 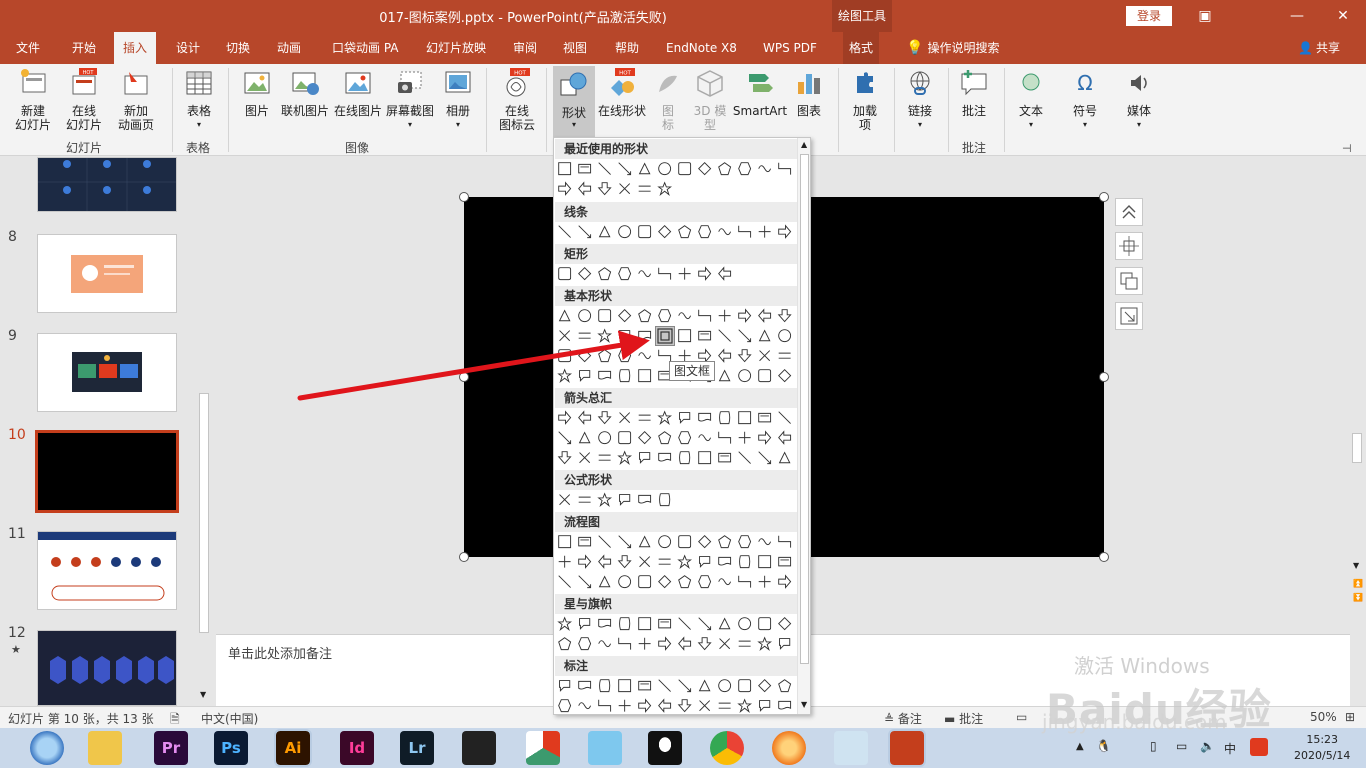 I want to click on lightroom-icon: Lr, so click(x=417, y=748).